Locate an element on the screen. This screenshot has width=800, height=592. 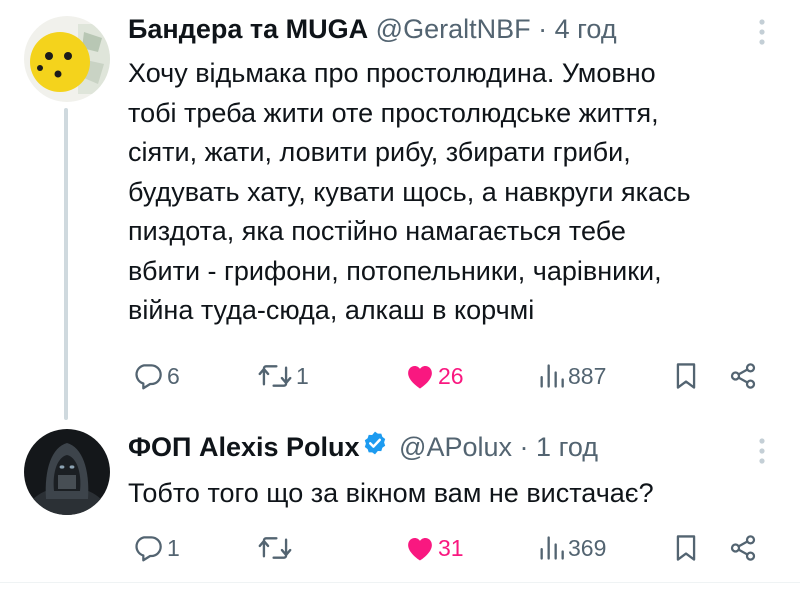
dark-hooded-figure-avatar-icon is located at coordinates (67, 472).